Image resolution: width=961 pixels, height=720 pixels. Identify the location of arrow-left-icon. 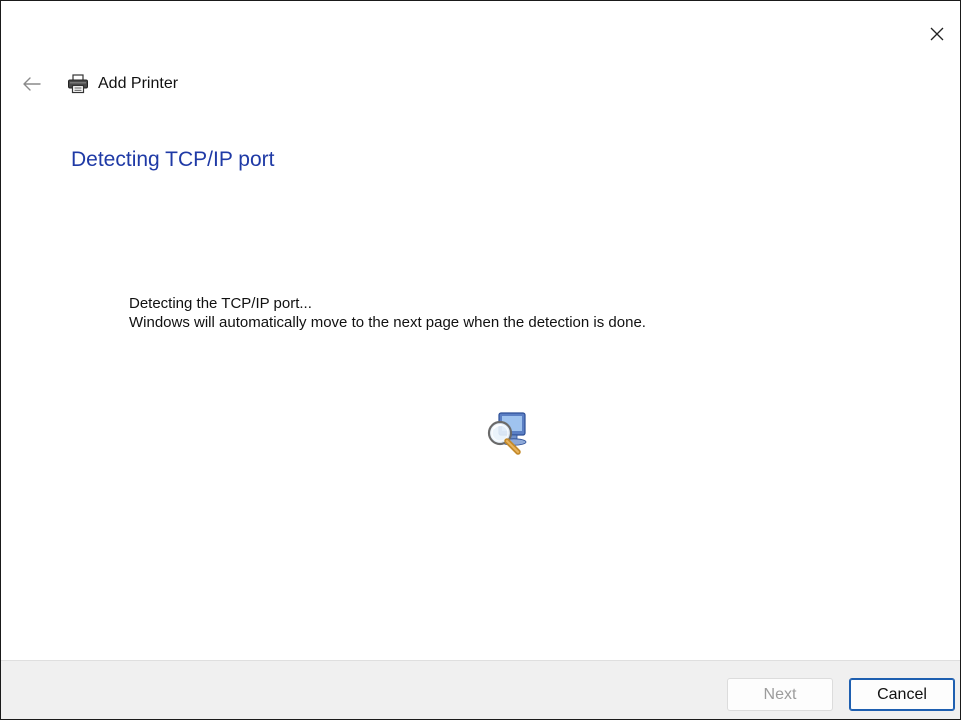
(32, 84).